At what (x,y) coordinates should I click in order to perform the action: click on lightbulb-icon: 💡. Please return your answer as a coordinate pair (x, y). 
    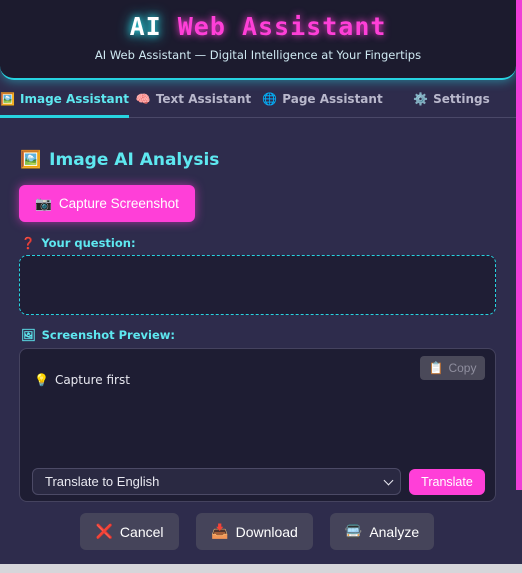
    Looking at the image, I should click on (41, 380).